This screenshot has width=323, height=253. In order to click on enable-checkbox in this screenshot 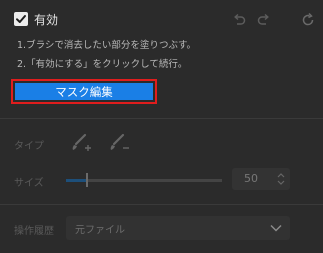, I will do `click(21, 19)`.